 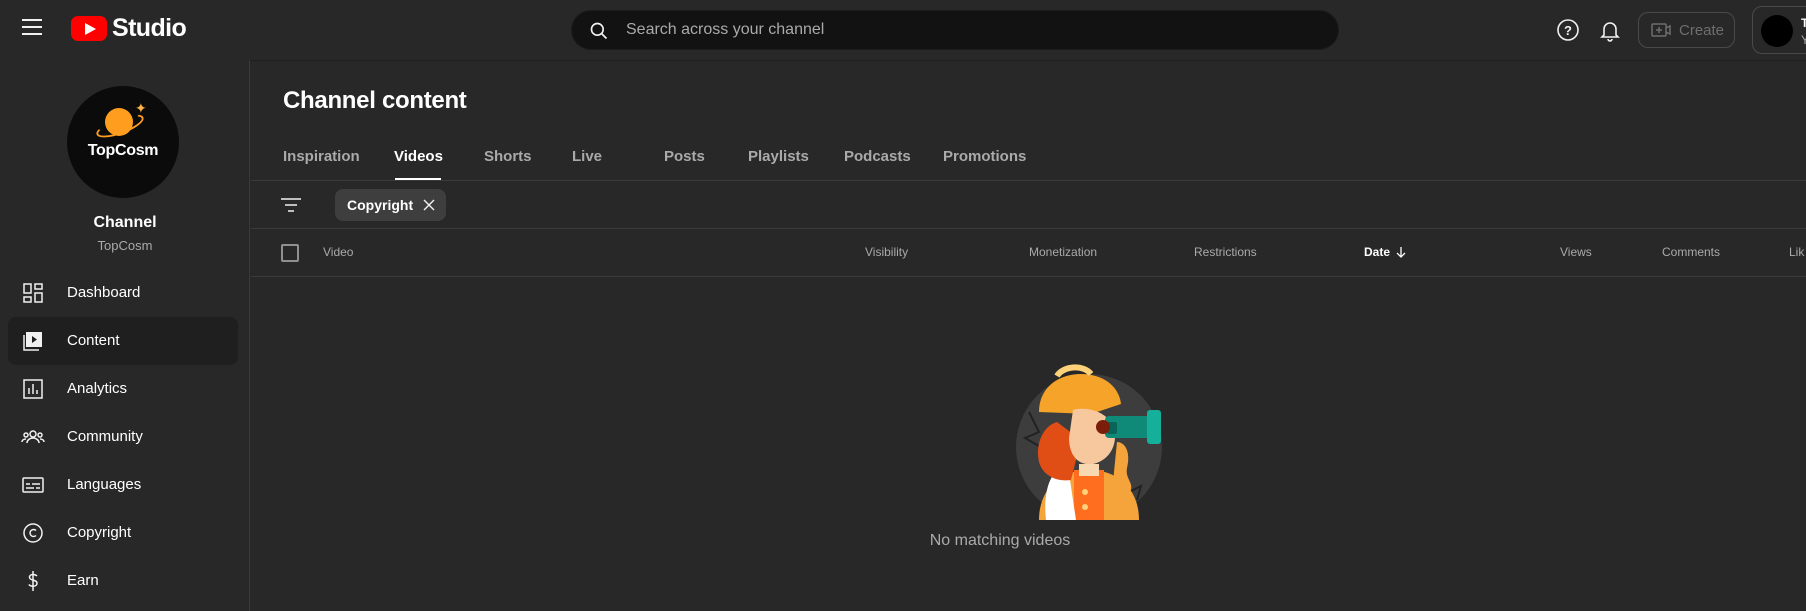 I want to click on column-visibility: Visibility, so click(x=887, y=252).